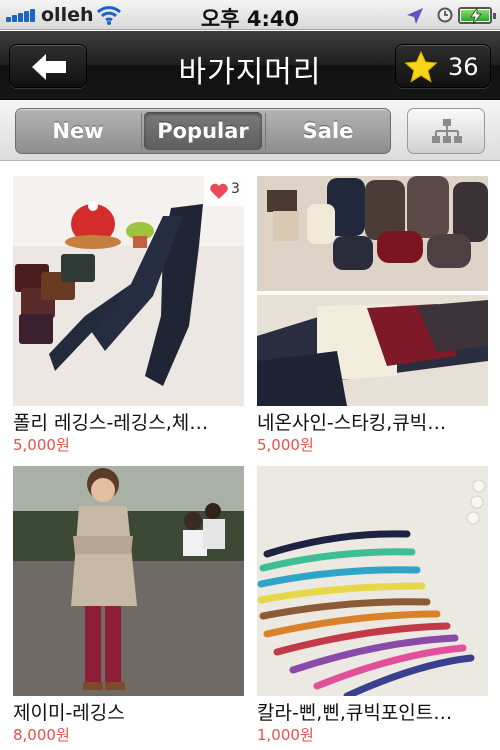  I want to click on like-badge: 3, so click(224, 191).